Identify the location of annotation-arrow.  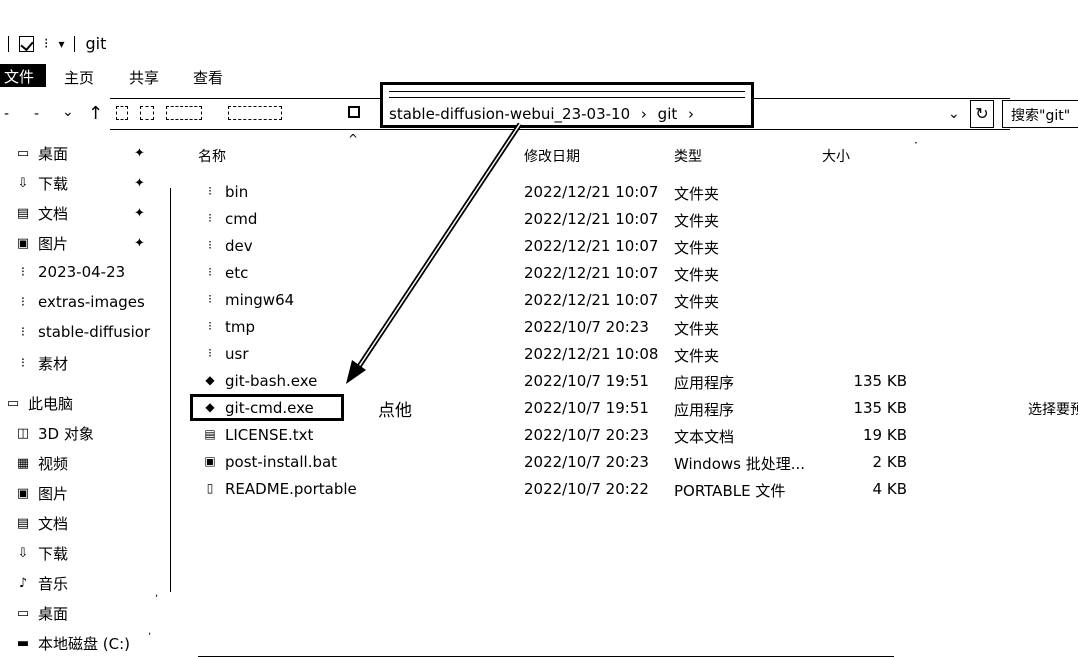
(434, 253).